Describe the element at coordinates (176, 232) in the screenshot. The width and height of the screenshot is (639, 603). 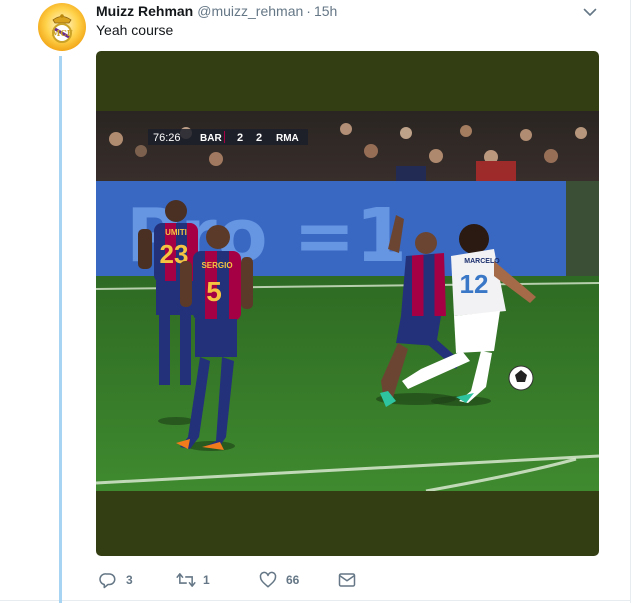
I see `player-name: UMITI` at that location.